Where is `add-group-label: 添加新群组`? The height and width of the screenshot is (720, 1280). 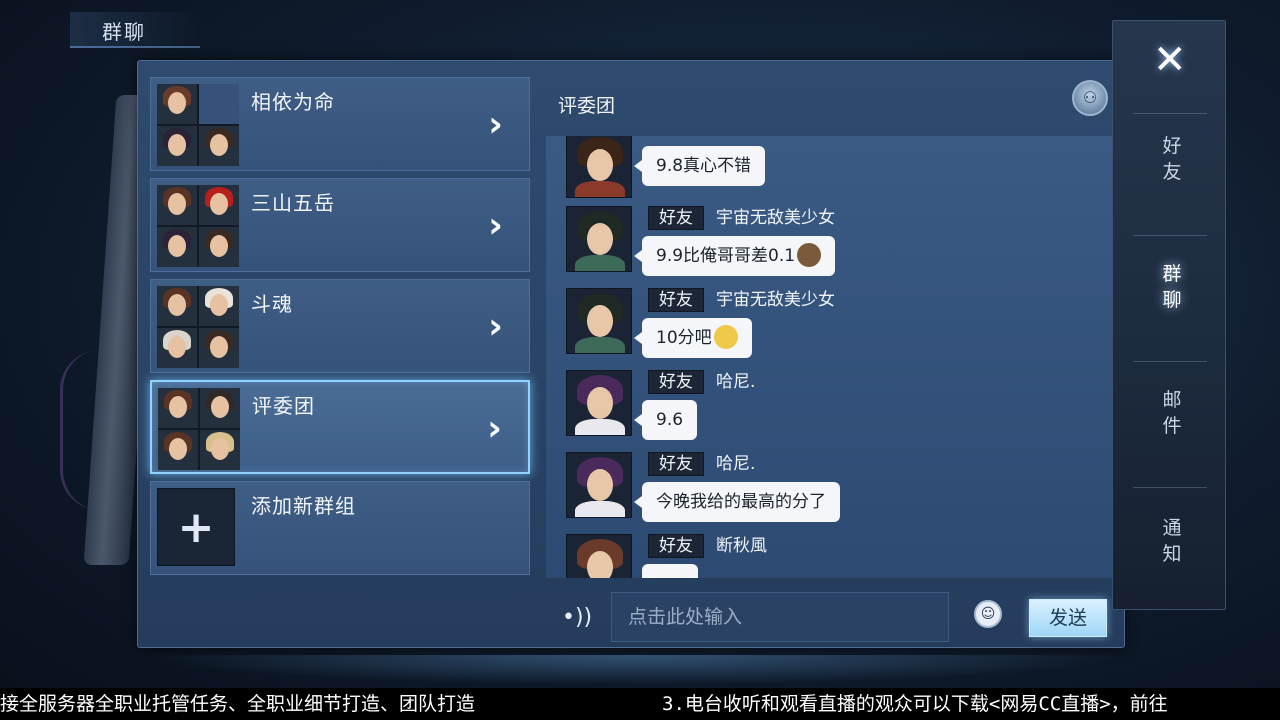
add-group-label: 添加新群组 is located at coordinates (303, 506).